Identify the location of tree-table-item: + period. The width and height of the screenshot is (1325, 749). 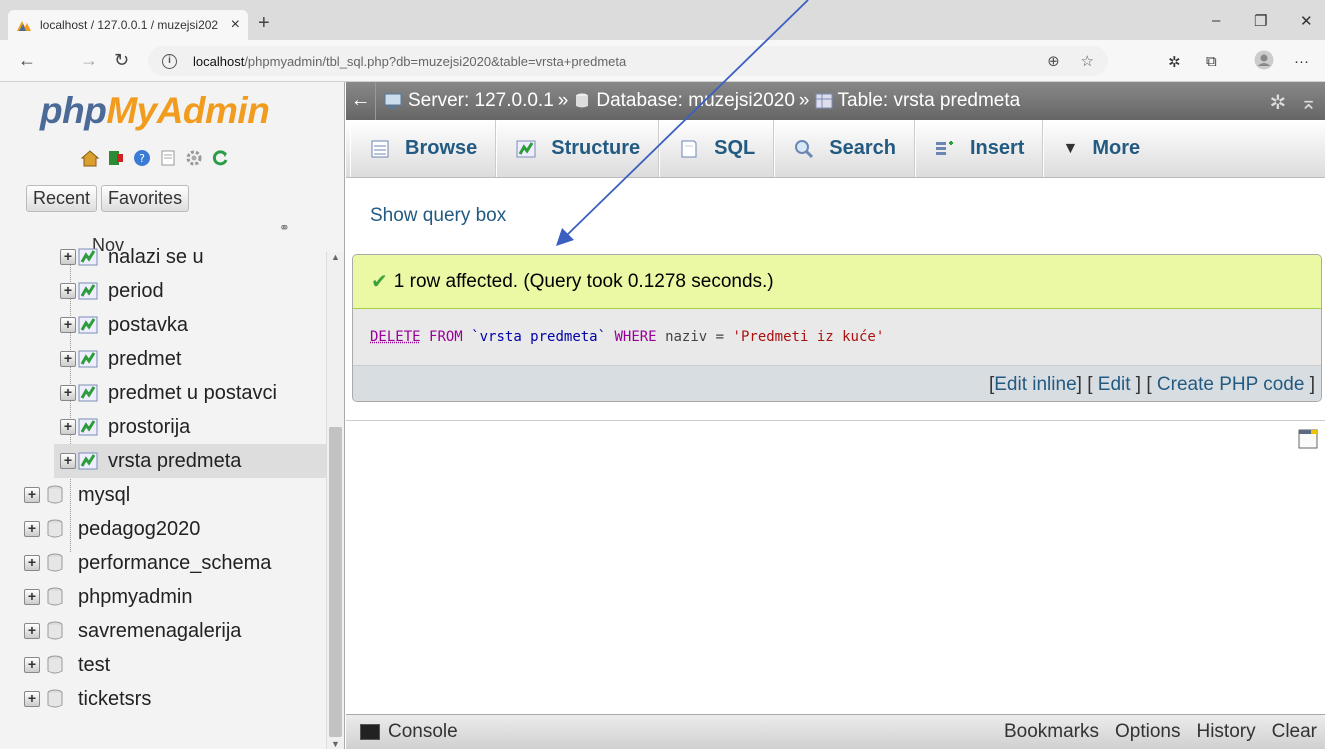
(112, 291).